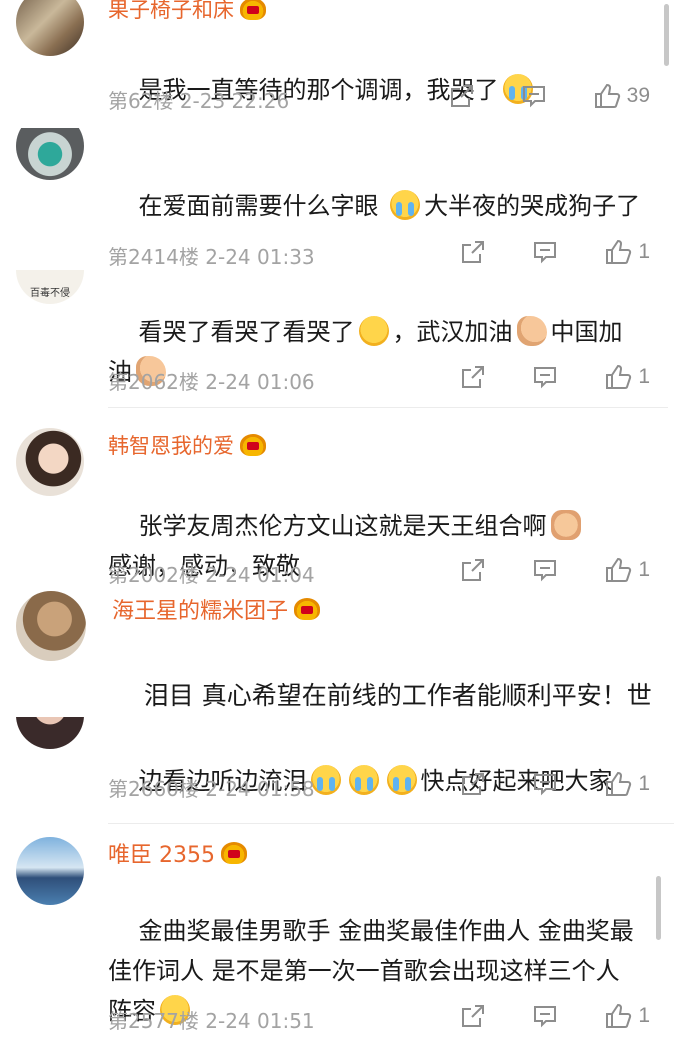  Describe the element at coordinates (260, 1021) in the screenshot. I see `timestamp: 2-24 01:51` at that location.